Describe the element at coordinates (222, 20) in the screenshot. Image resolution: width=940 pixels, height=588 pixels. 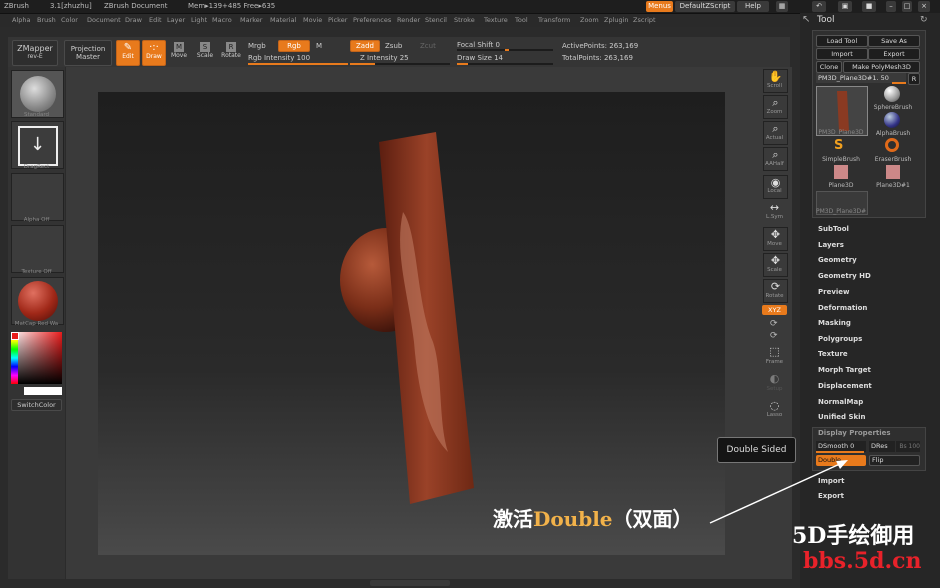
I see `menu-macro: Macro` at that location.